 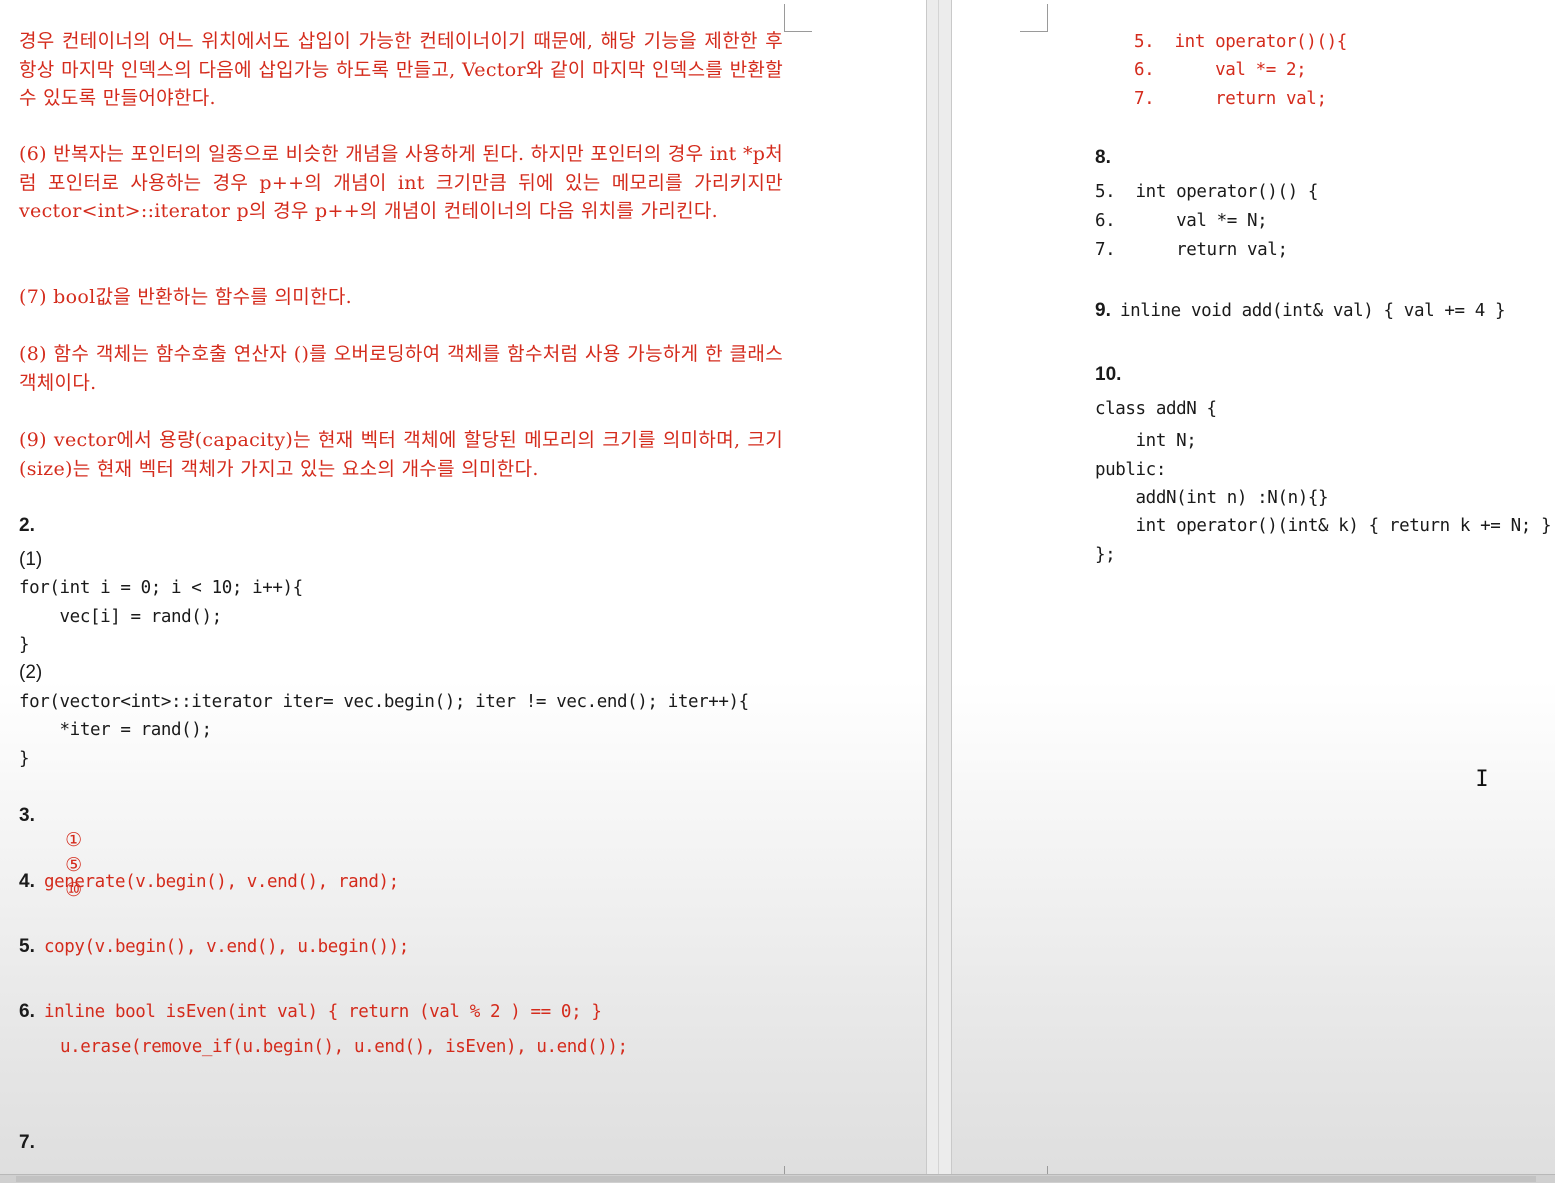 I want to click on code-line: 6. val *= 2;, so click(x=1220, y=70).